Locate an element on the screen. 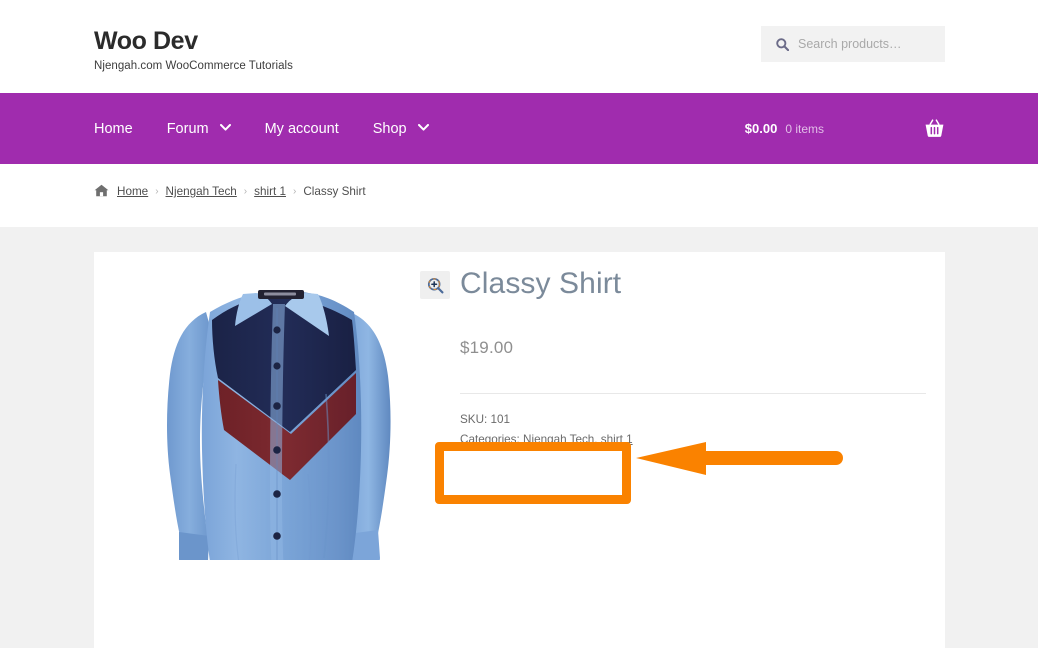 This screenshot has height=648, width=1038. sku-label: SKU: is located at coordinates (474, 419).